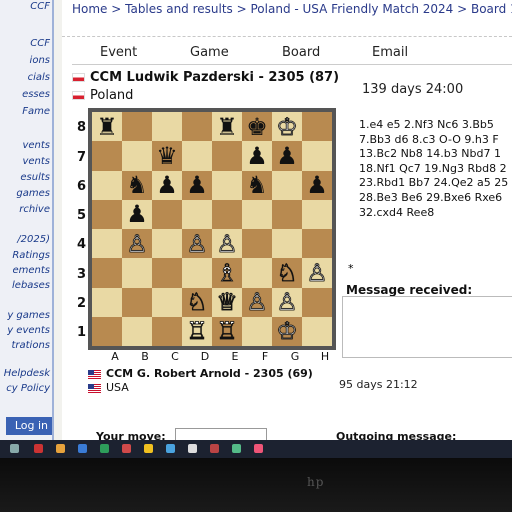 The image size is (512, 512). What do you see at coordinates (227, 156) in the screenshot?
I see `board-square-e7` at bounding box center [227, 156].